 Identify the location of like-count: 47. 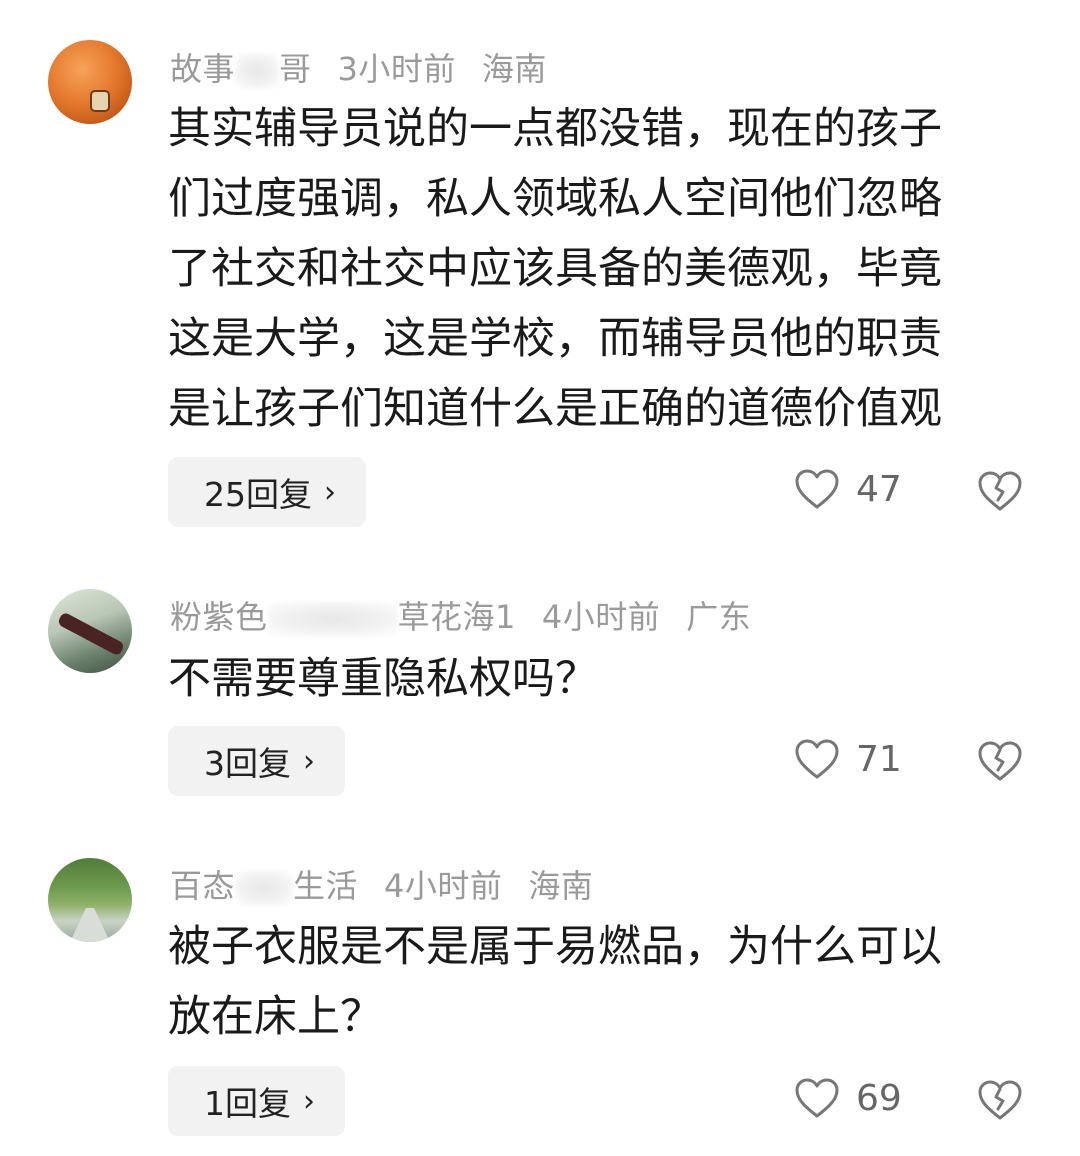
(879, 489).